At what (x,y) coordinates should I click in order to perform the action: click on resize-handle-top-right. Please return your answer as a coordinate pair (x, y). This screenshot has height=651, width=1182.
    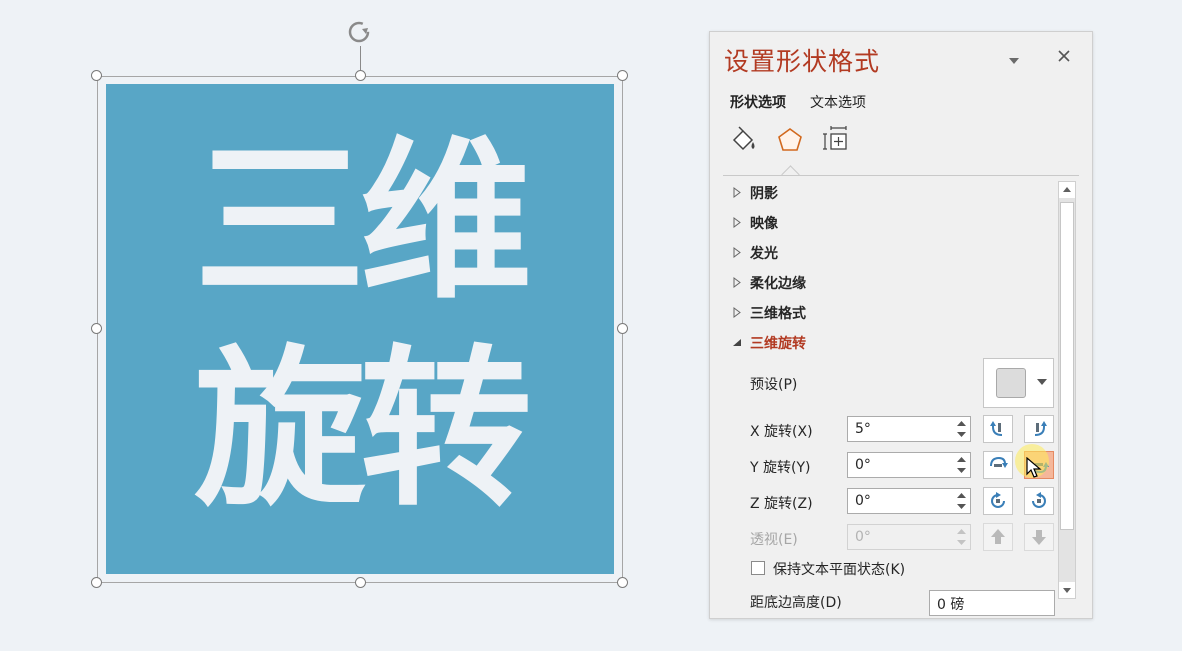
    Looking at the image, I should click on (622, 75).